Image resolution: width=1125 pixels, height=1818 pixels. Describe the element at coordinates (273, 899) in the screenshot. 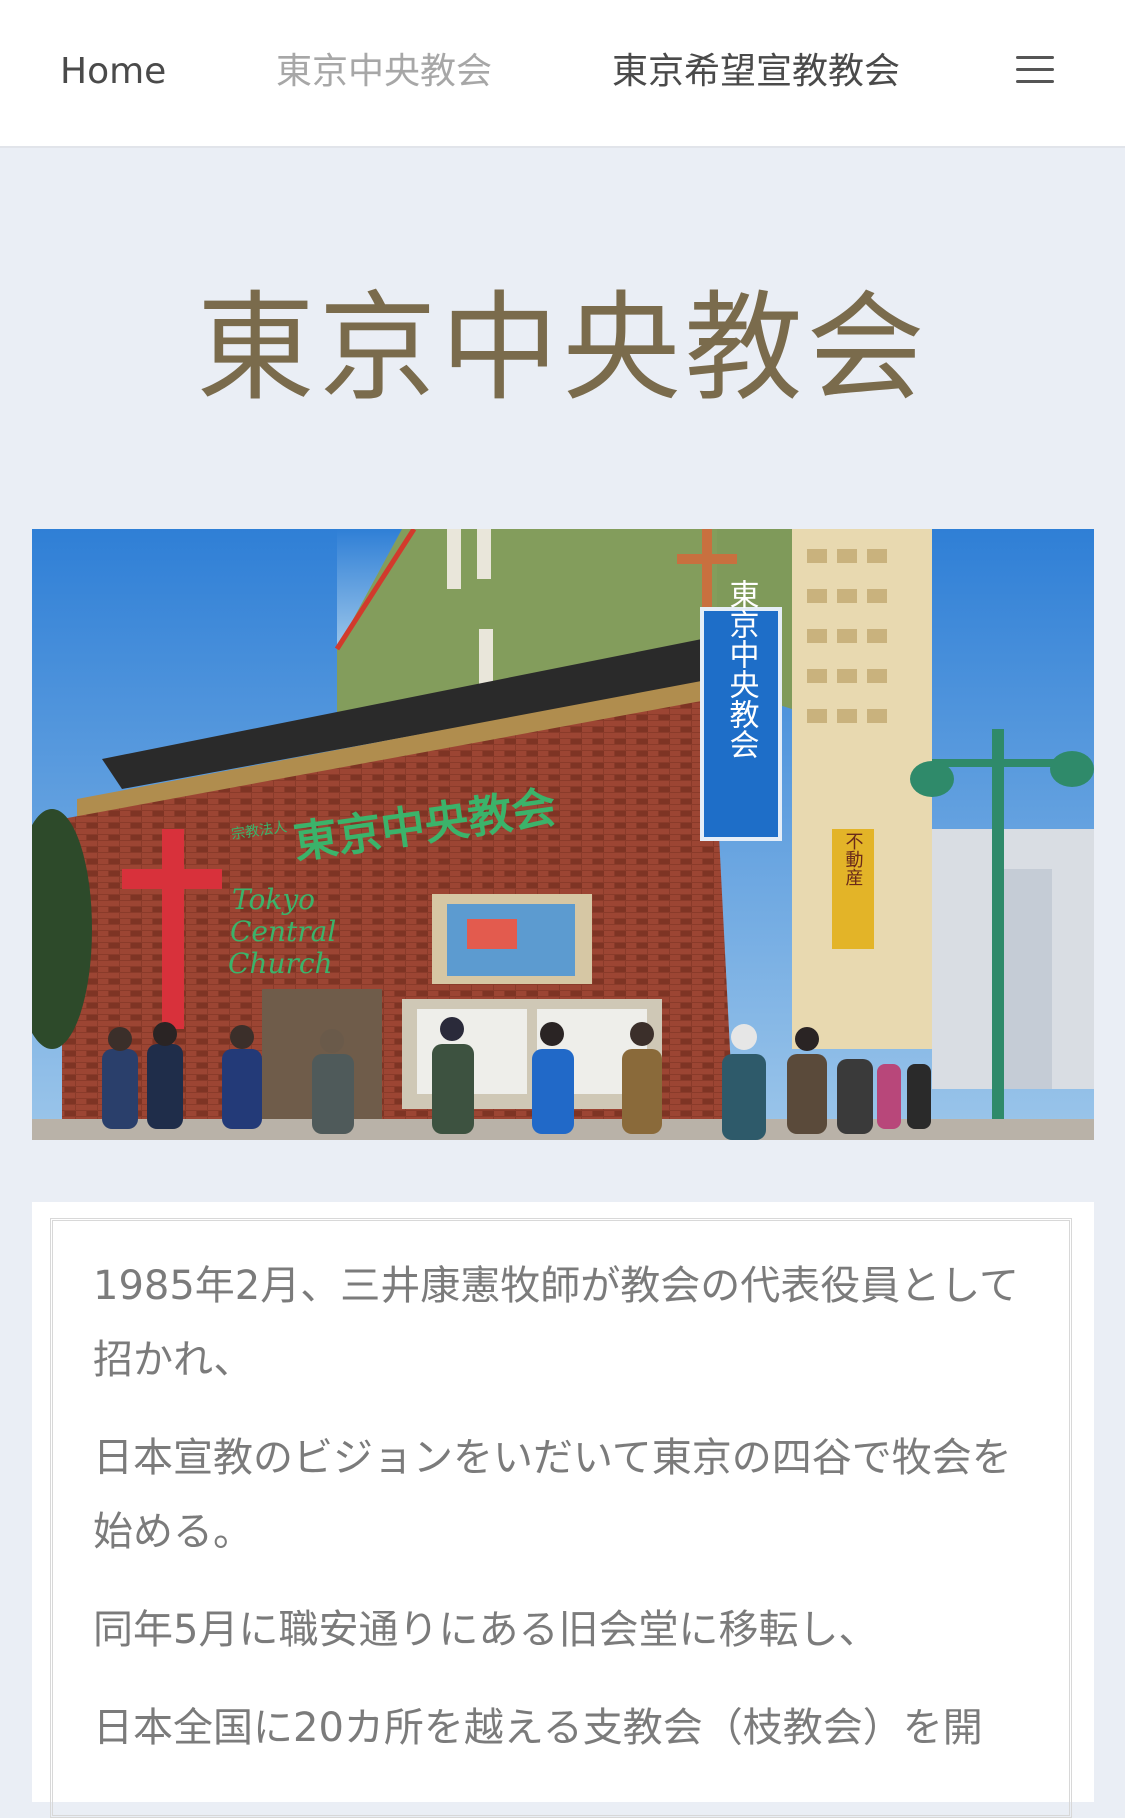

I see `church-sign-en-1: Tokyo` at that location.